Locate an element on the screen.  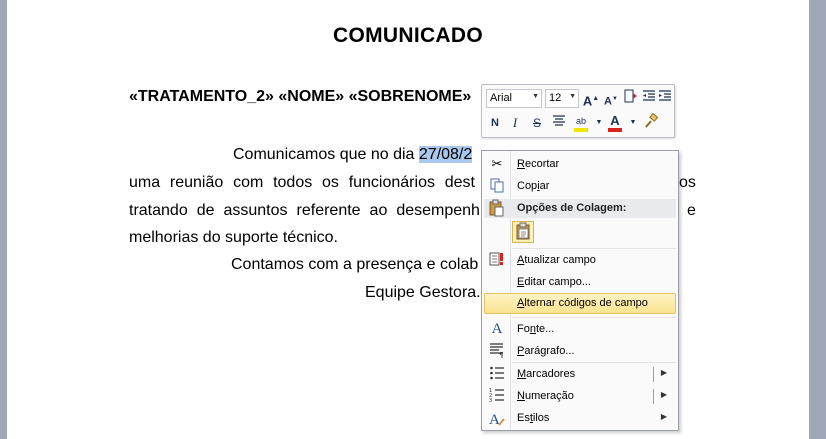
selected-date-field: 27/08/2 is located at coordinates (445, 154).